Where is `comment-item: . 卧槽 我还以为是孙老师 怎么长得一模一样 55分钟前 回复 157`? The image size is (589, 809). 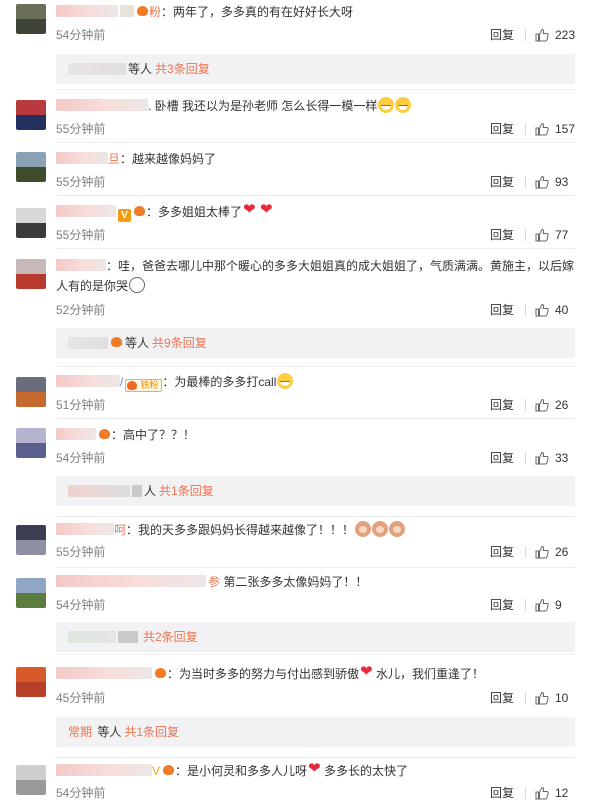 comment-item: . 卧槽 我还以为是孙老师 怎么长得一模一样 55分钟前 回复 157 is located at coordinates (294, 118).